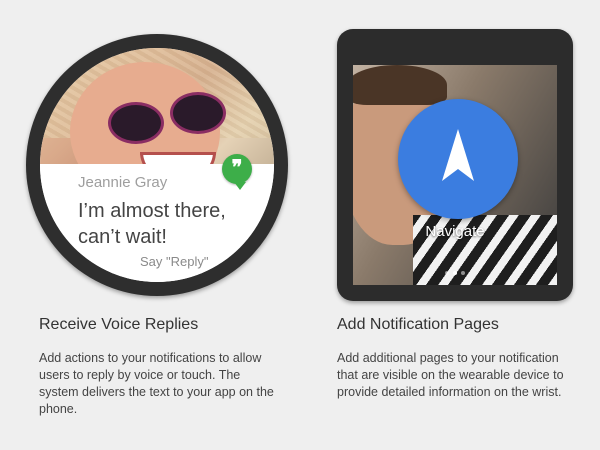 The width and height of the screenshot is (600, 450). I want to click on message-text: I’m almost there, can’t wait!, so click(152, 224).